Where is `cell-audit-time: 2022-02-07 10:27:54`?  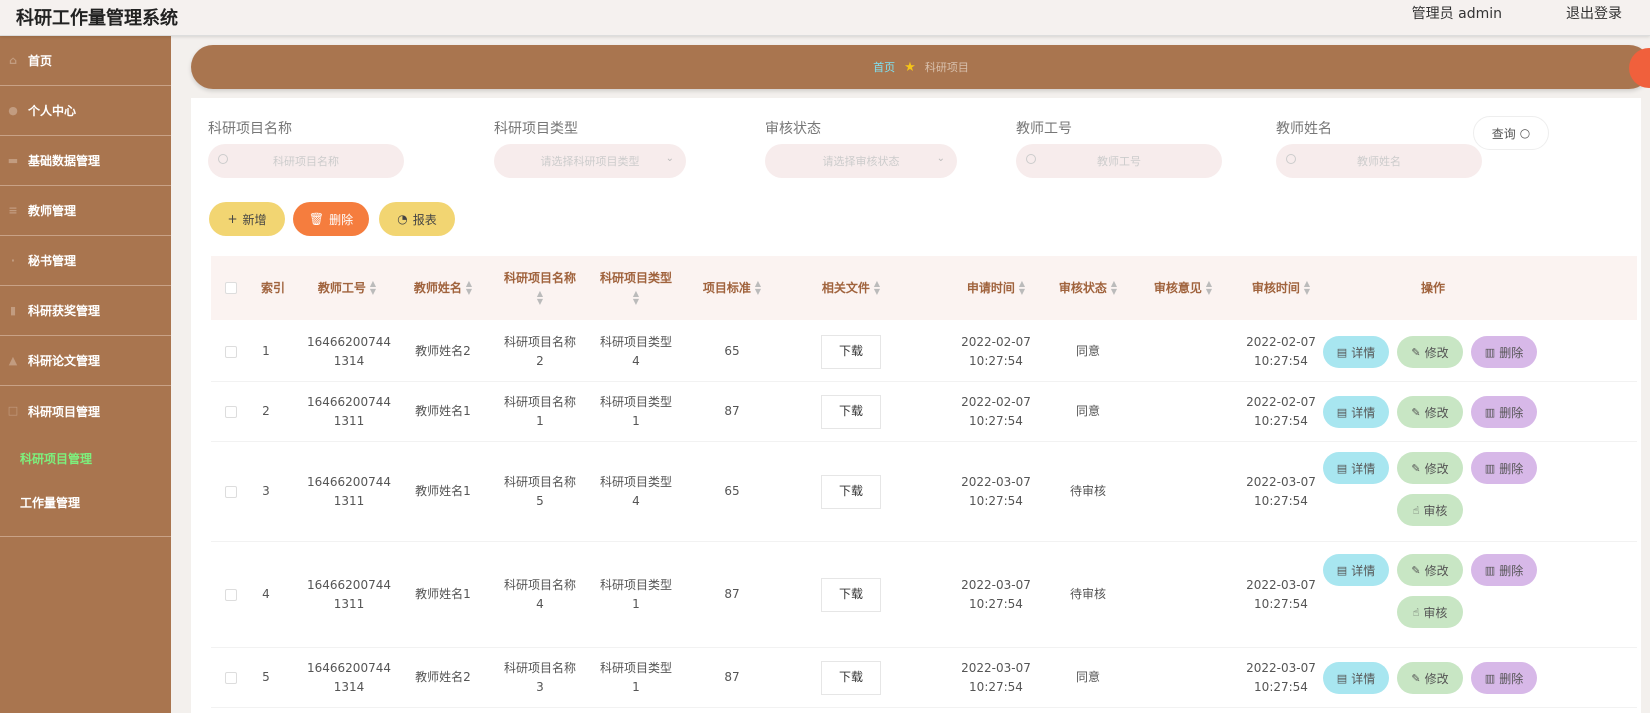 cell-audit-time: 2022-02-07 10:27:54 is located at coordinates (1281, 411).